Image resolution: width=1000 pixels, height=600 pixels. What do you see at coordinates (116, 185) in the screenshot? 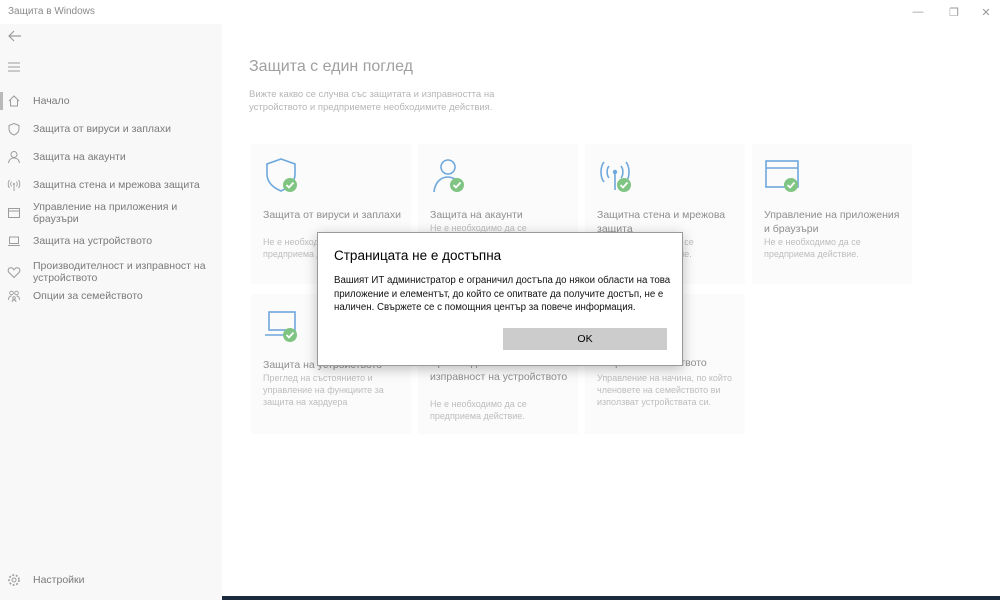
I see `sidebar-item-label: Защитна стена и мрежова защита` at bounding box center [116, 185].